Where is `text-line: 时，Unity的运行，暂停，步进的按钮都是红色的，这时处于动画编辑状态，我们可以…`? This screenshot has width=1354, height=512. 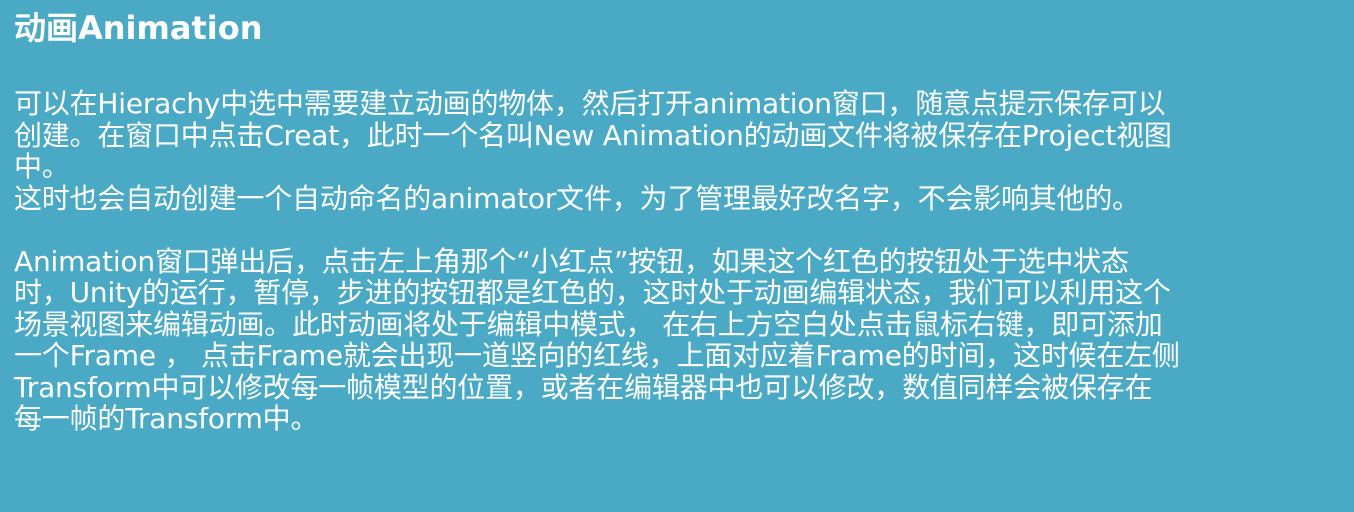
text-line: 时，Unity的运行，暂停，步进的按钮都是红色的，这时处于动画编辑状态，我们可以… is located at coordinates (592, 292).